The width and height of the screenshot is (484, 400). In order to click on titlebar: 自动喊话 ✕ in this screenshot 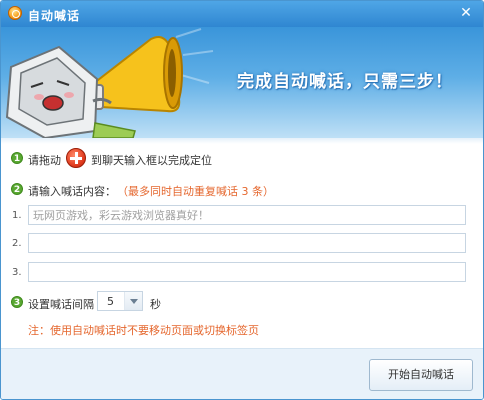, I will do `click(242, 14)`.